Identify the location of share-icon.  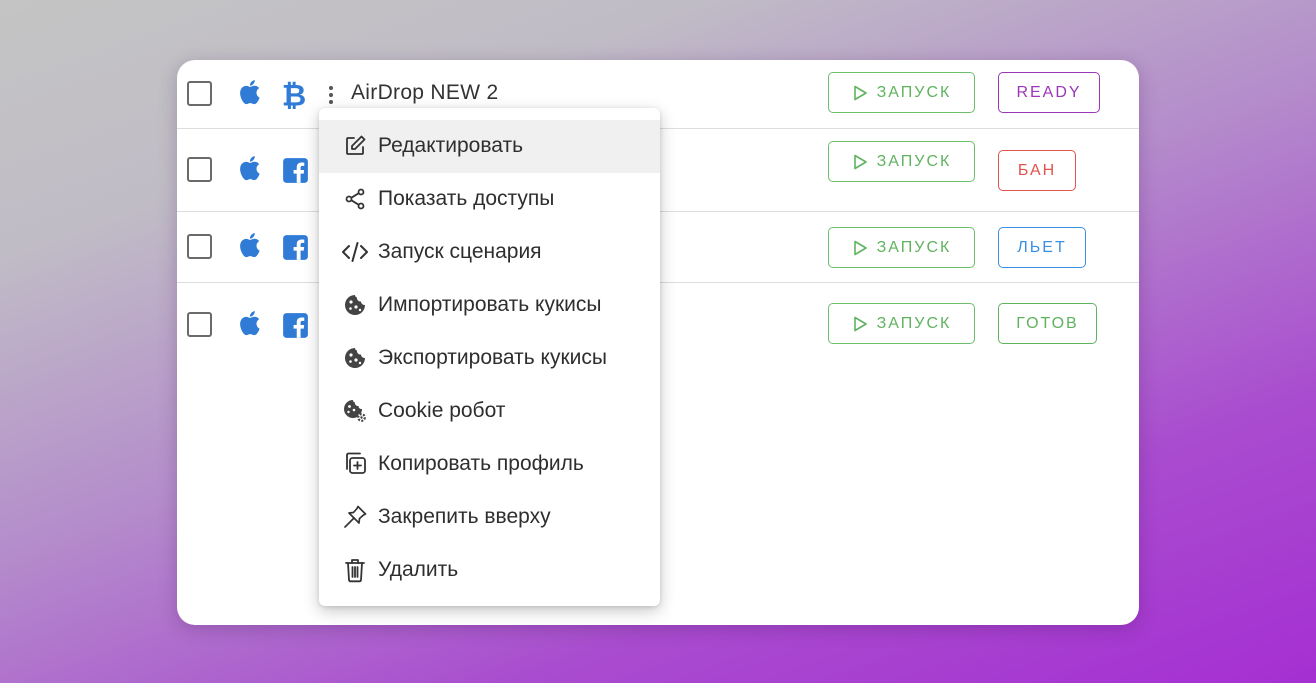
(355, 199).